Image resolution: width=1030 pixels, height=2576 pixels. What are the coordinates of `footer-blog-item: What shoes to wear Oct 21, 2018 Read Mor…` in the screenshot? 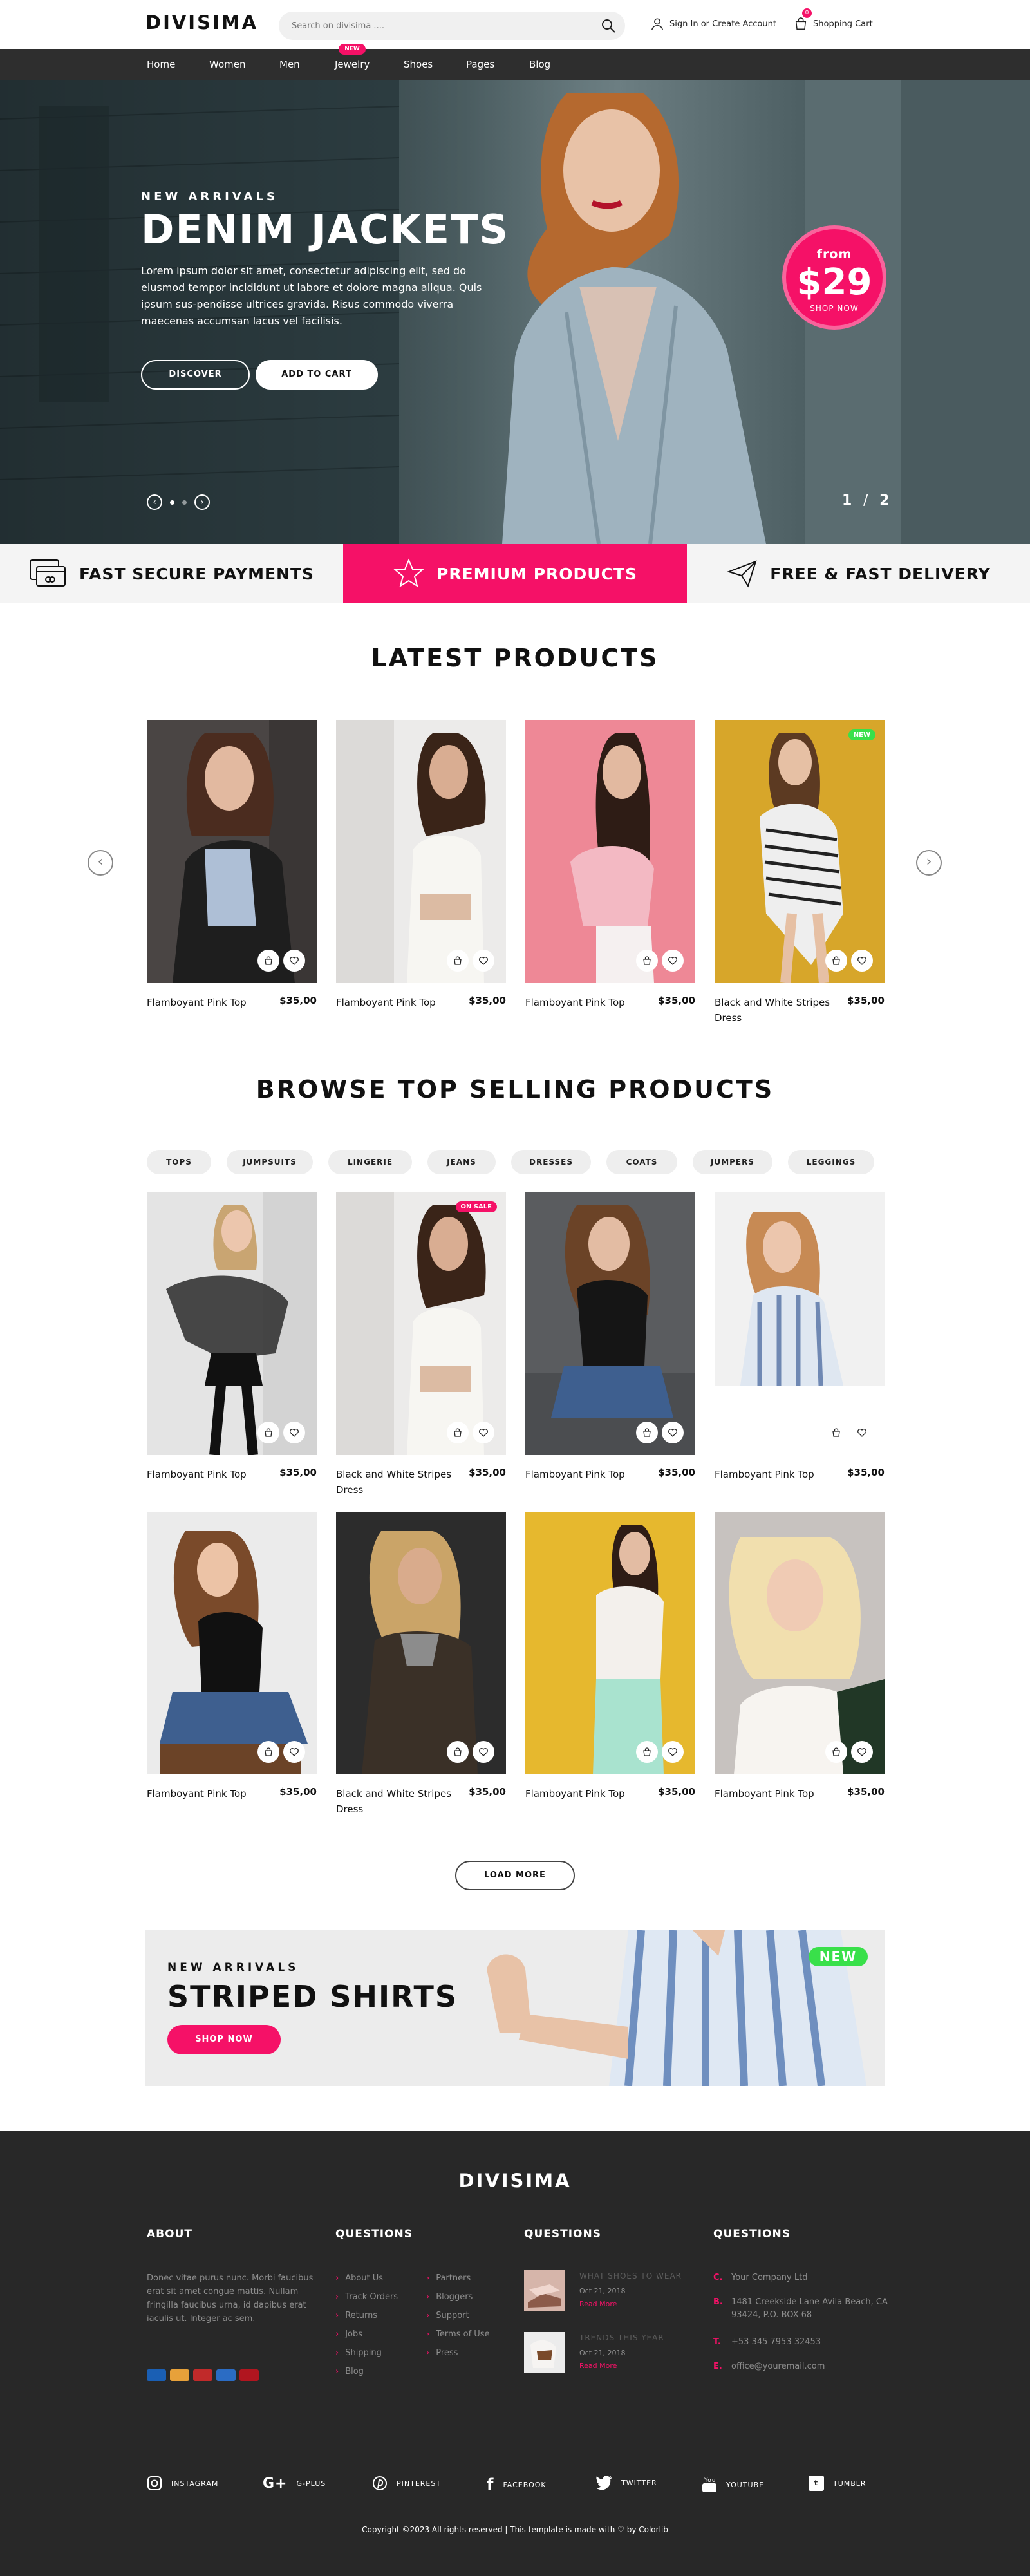 It's located at (611, 2292).